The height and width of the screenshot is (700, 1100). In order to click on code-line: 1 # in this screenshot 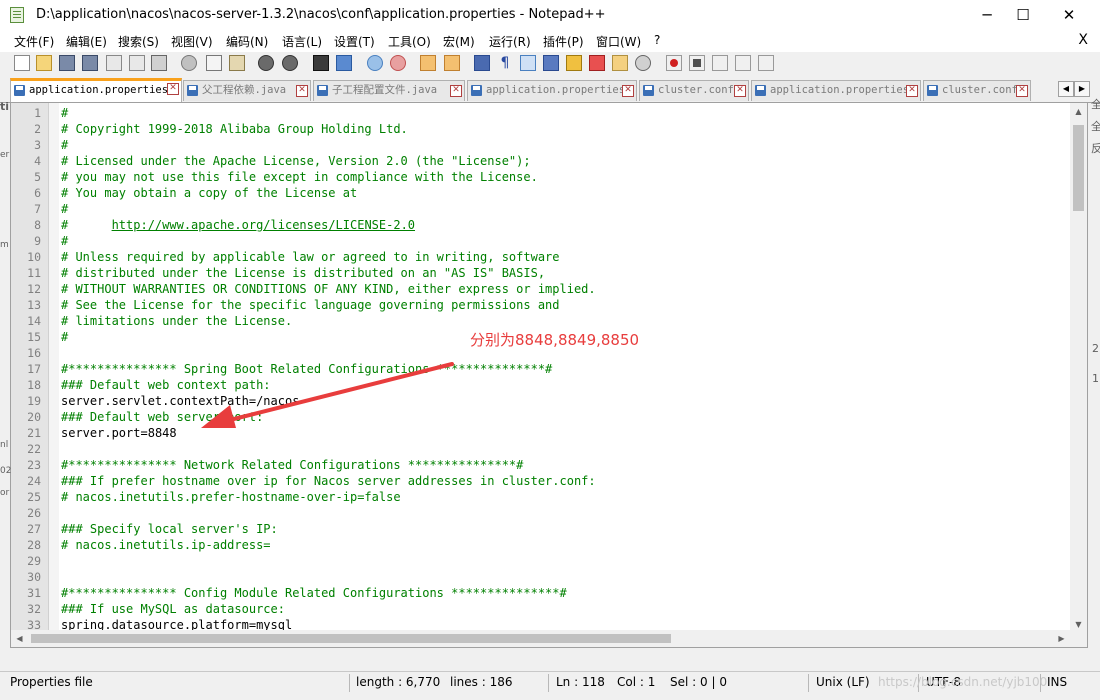, I will do `click(541, 113)`.